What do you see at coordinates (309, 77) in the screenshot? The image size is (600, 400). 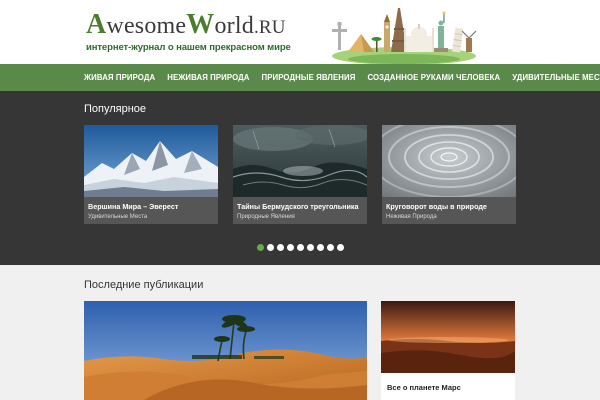 I see `nav-item-natural-phenomena: Природные явления` at bounding box center [309, 77].